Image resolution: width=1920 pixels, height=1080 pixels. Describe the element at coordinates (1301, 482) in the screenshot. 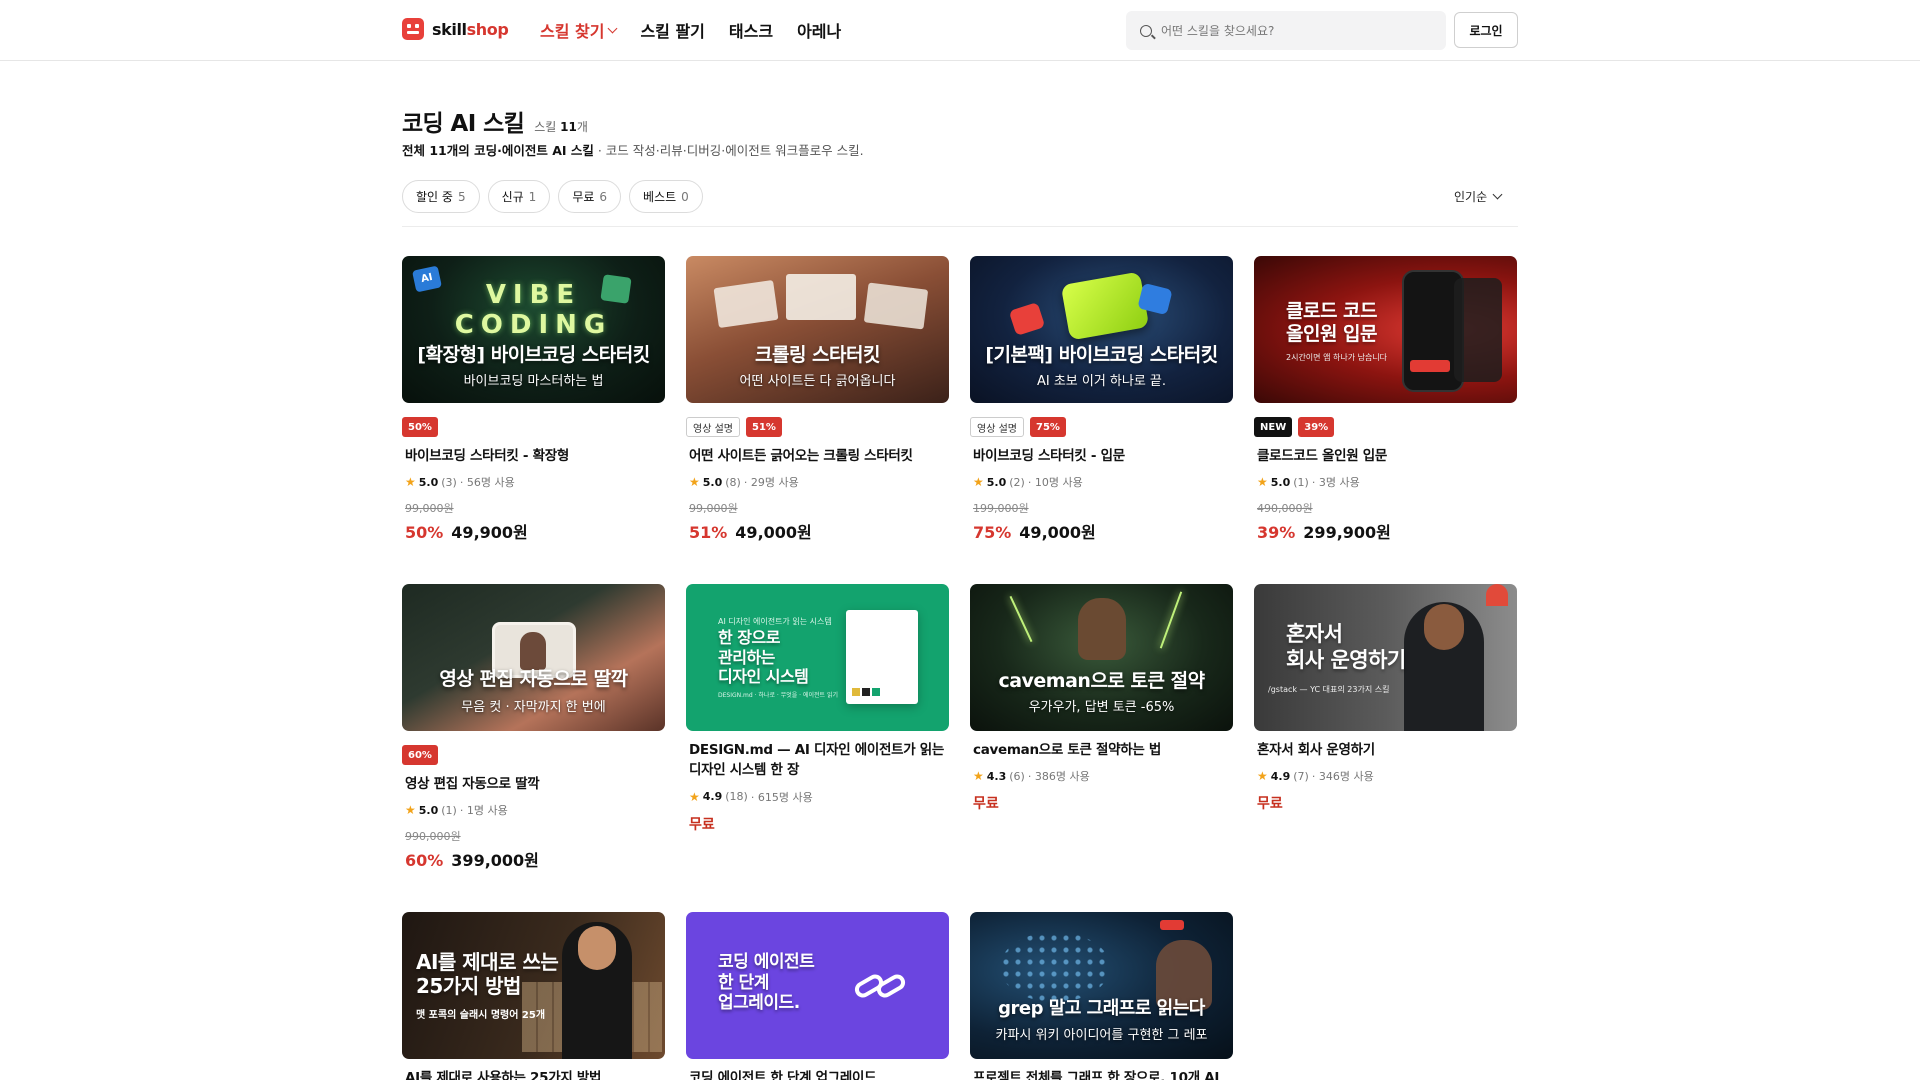

I see `review-count: (1)` at that location.